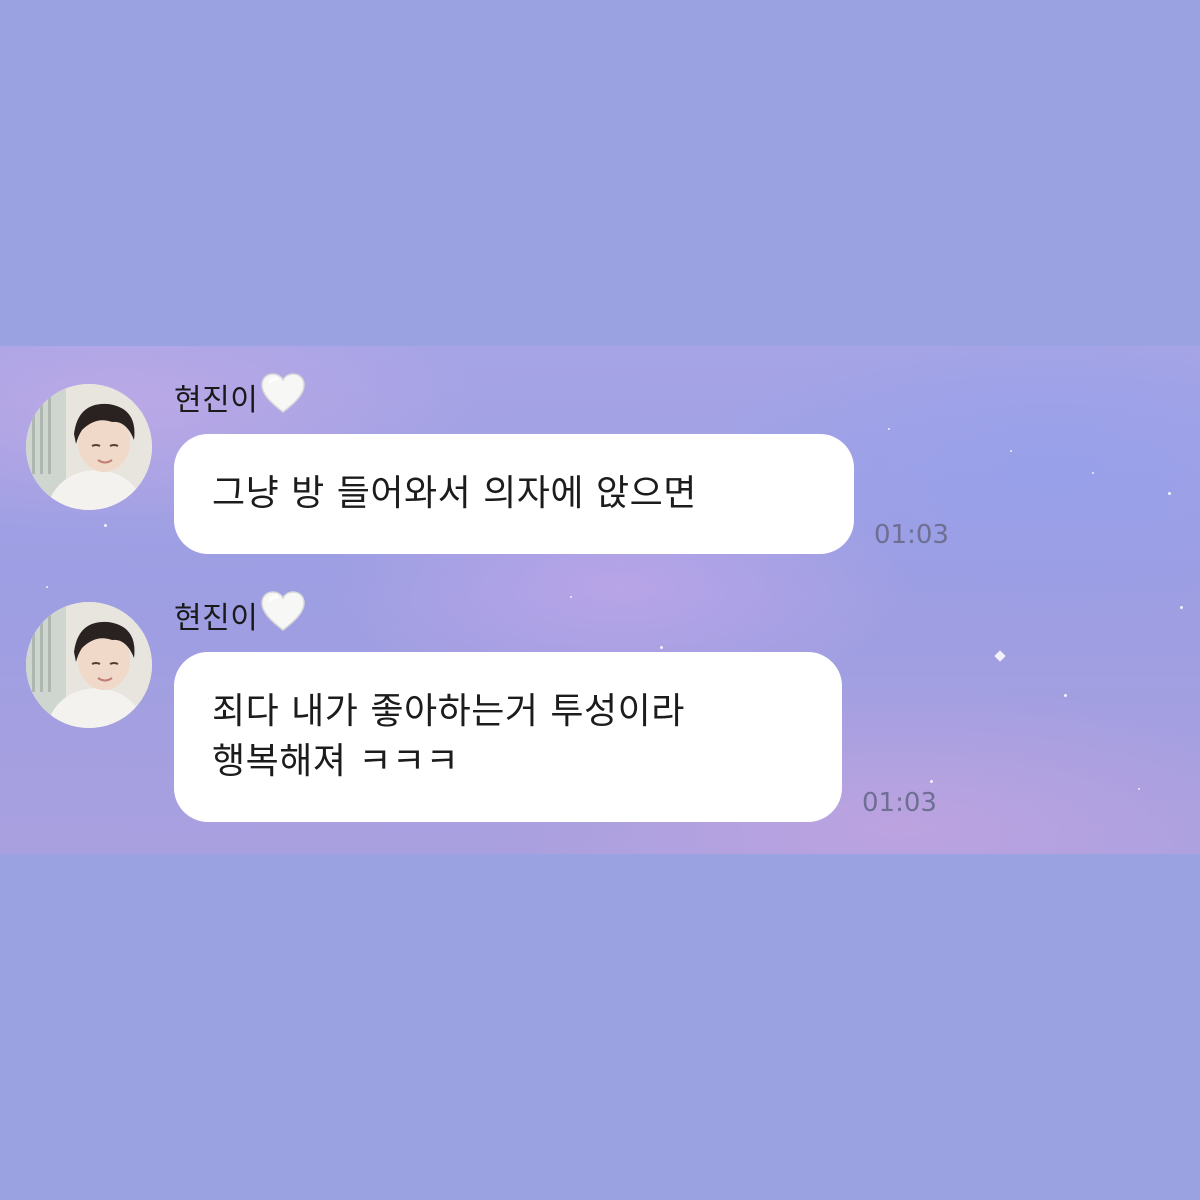 The image size is (1200, 1200). I want to click on message-bubble: 그냥 방 들어와서 의자에 앉으면, so click(514, 494).